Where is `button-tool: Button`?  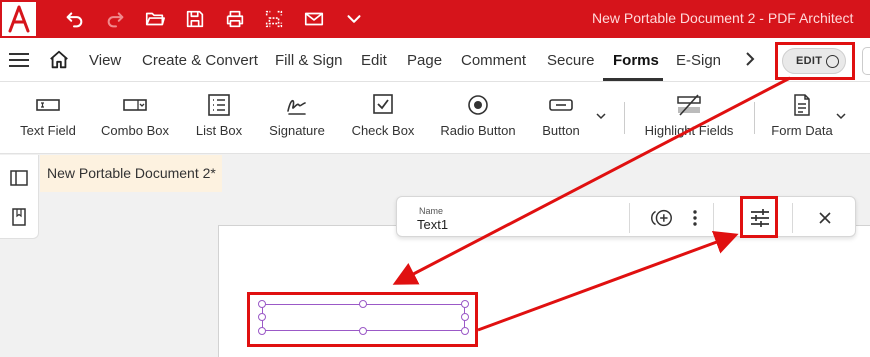 button-tool: Button is located at coordinates (561, 118).